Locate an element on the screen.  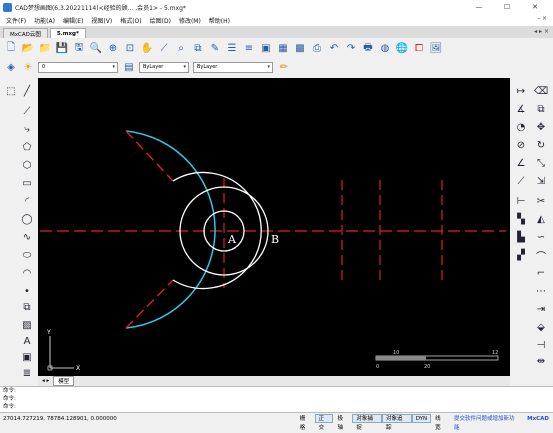
properties-icon: ☰ is located at coordinates (232, 48).